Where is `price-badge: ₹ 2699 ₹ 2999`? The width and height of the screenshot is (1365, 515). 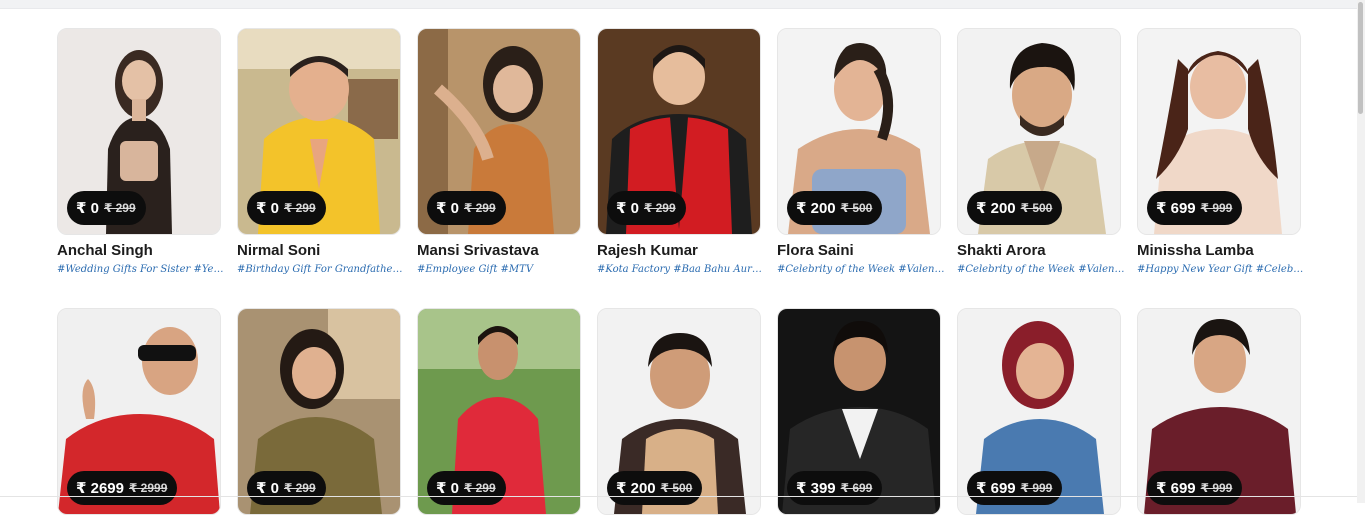 price-badge: ₹ 2699 ₹ 2999 is located at coordinates (122, 488).